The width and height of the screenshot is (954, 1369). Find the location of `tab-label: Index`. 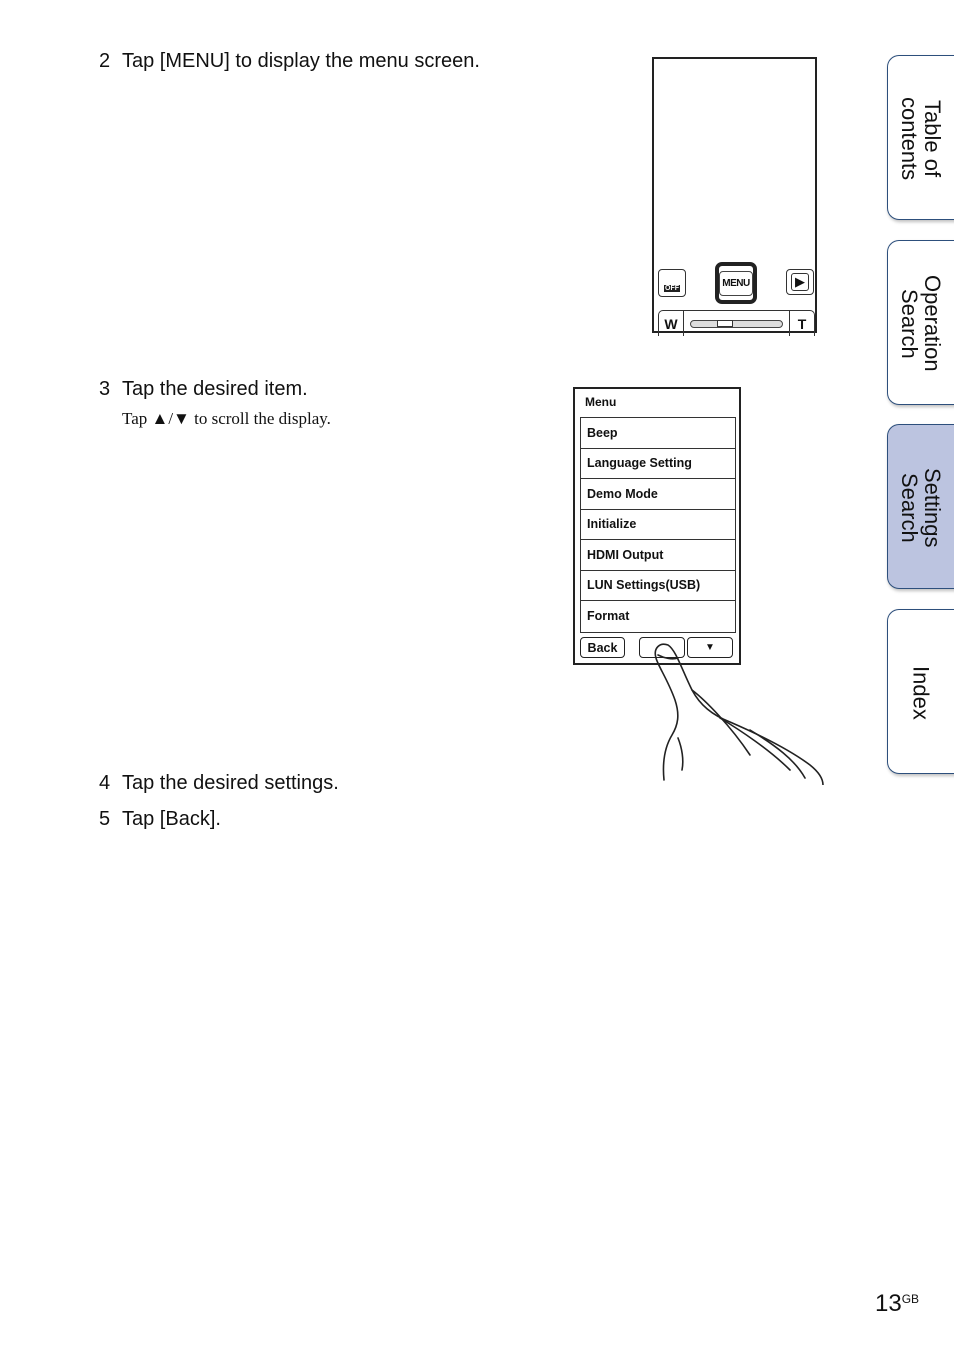

tab-label: Index is located at coordinates (921, 692).